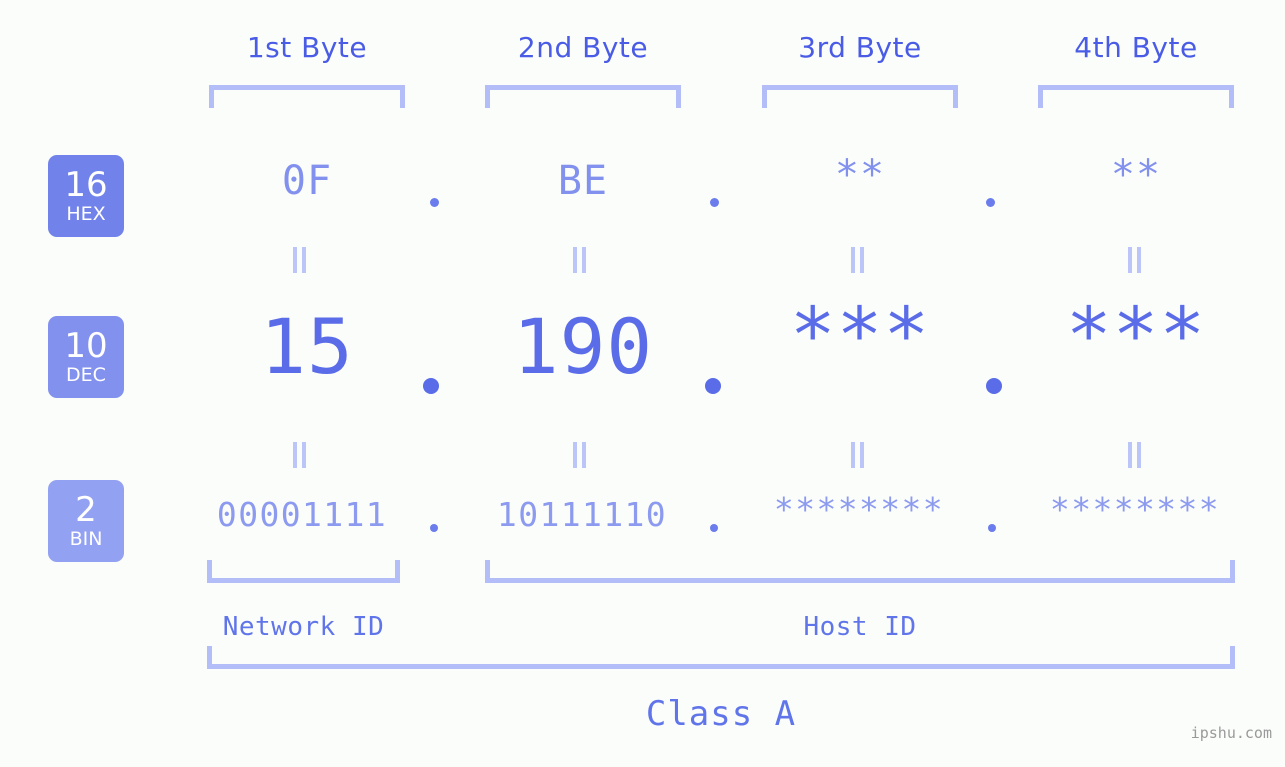  Describe the element at coordinates (307, 346) in the screenshot. I see `dec-value-byte-1: 15` at that location.